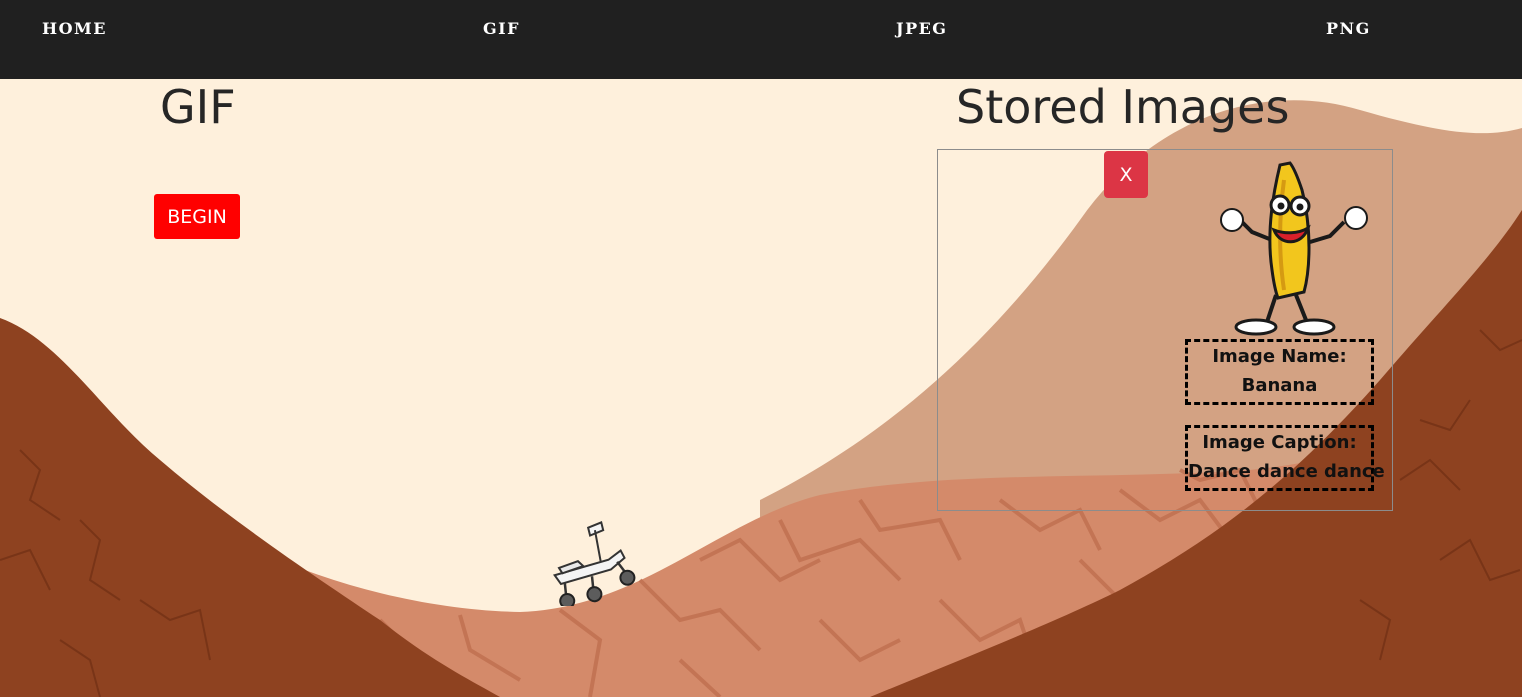  I want to click on nav-link-jpeg: JPEG, so click(921, 28).